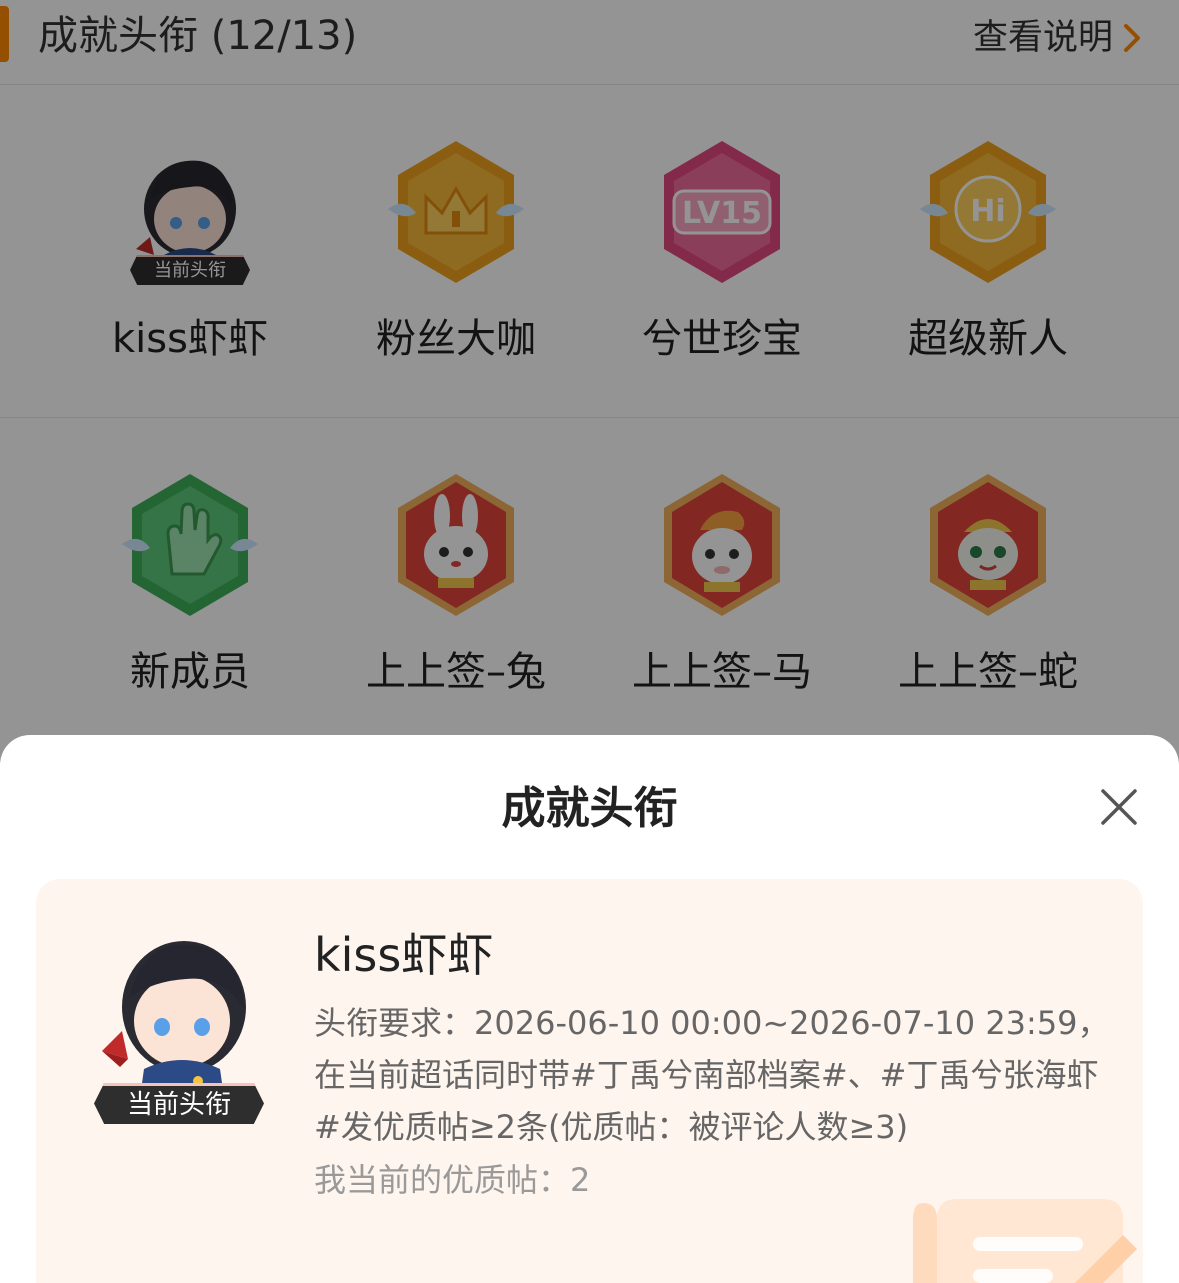 This screenshot has width=1179, height=1283. I want to click on sheet-title: 成就头衔, so click(589, 808).